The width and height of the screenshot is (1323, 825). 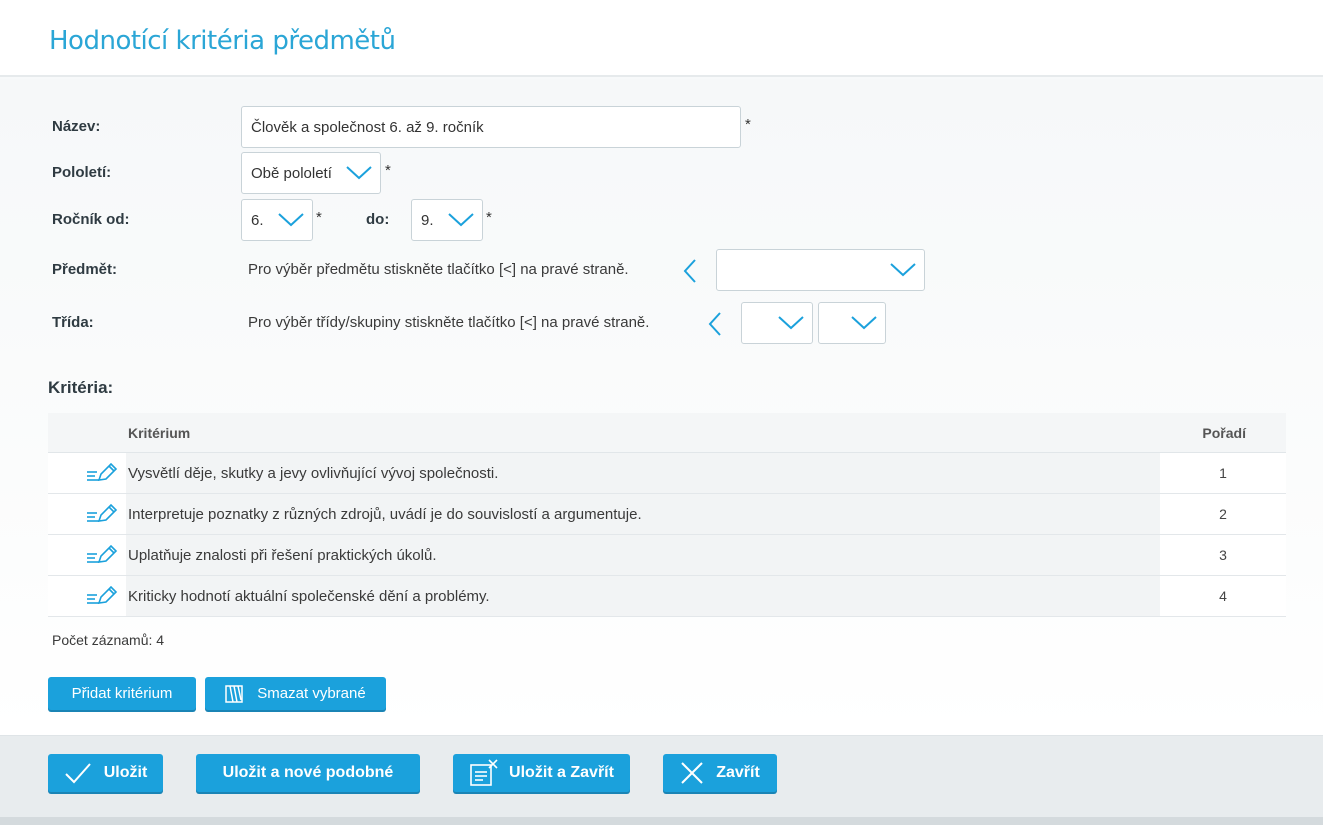 I want to click on close-button: Zavřít, so click(x=720, y=773).